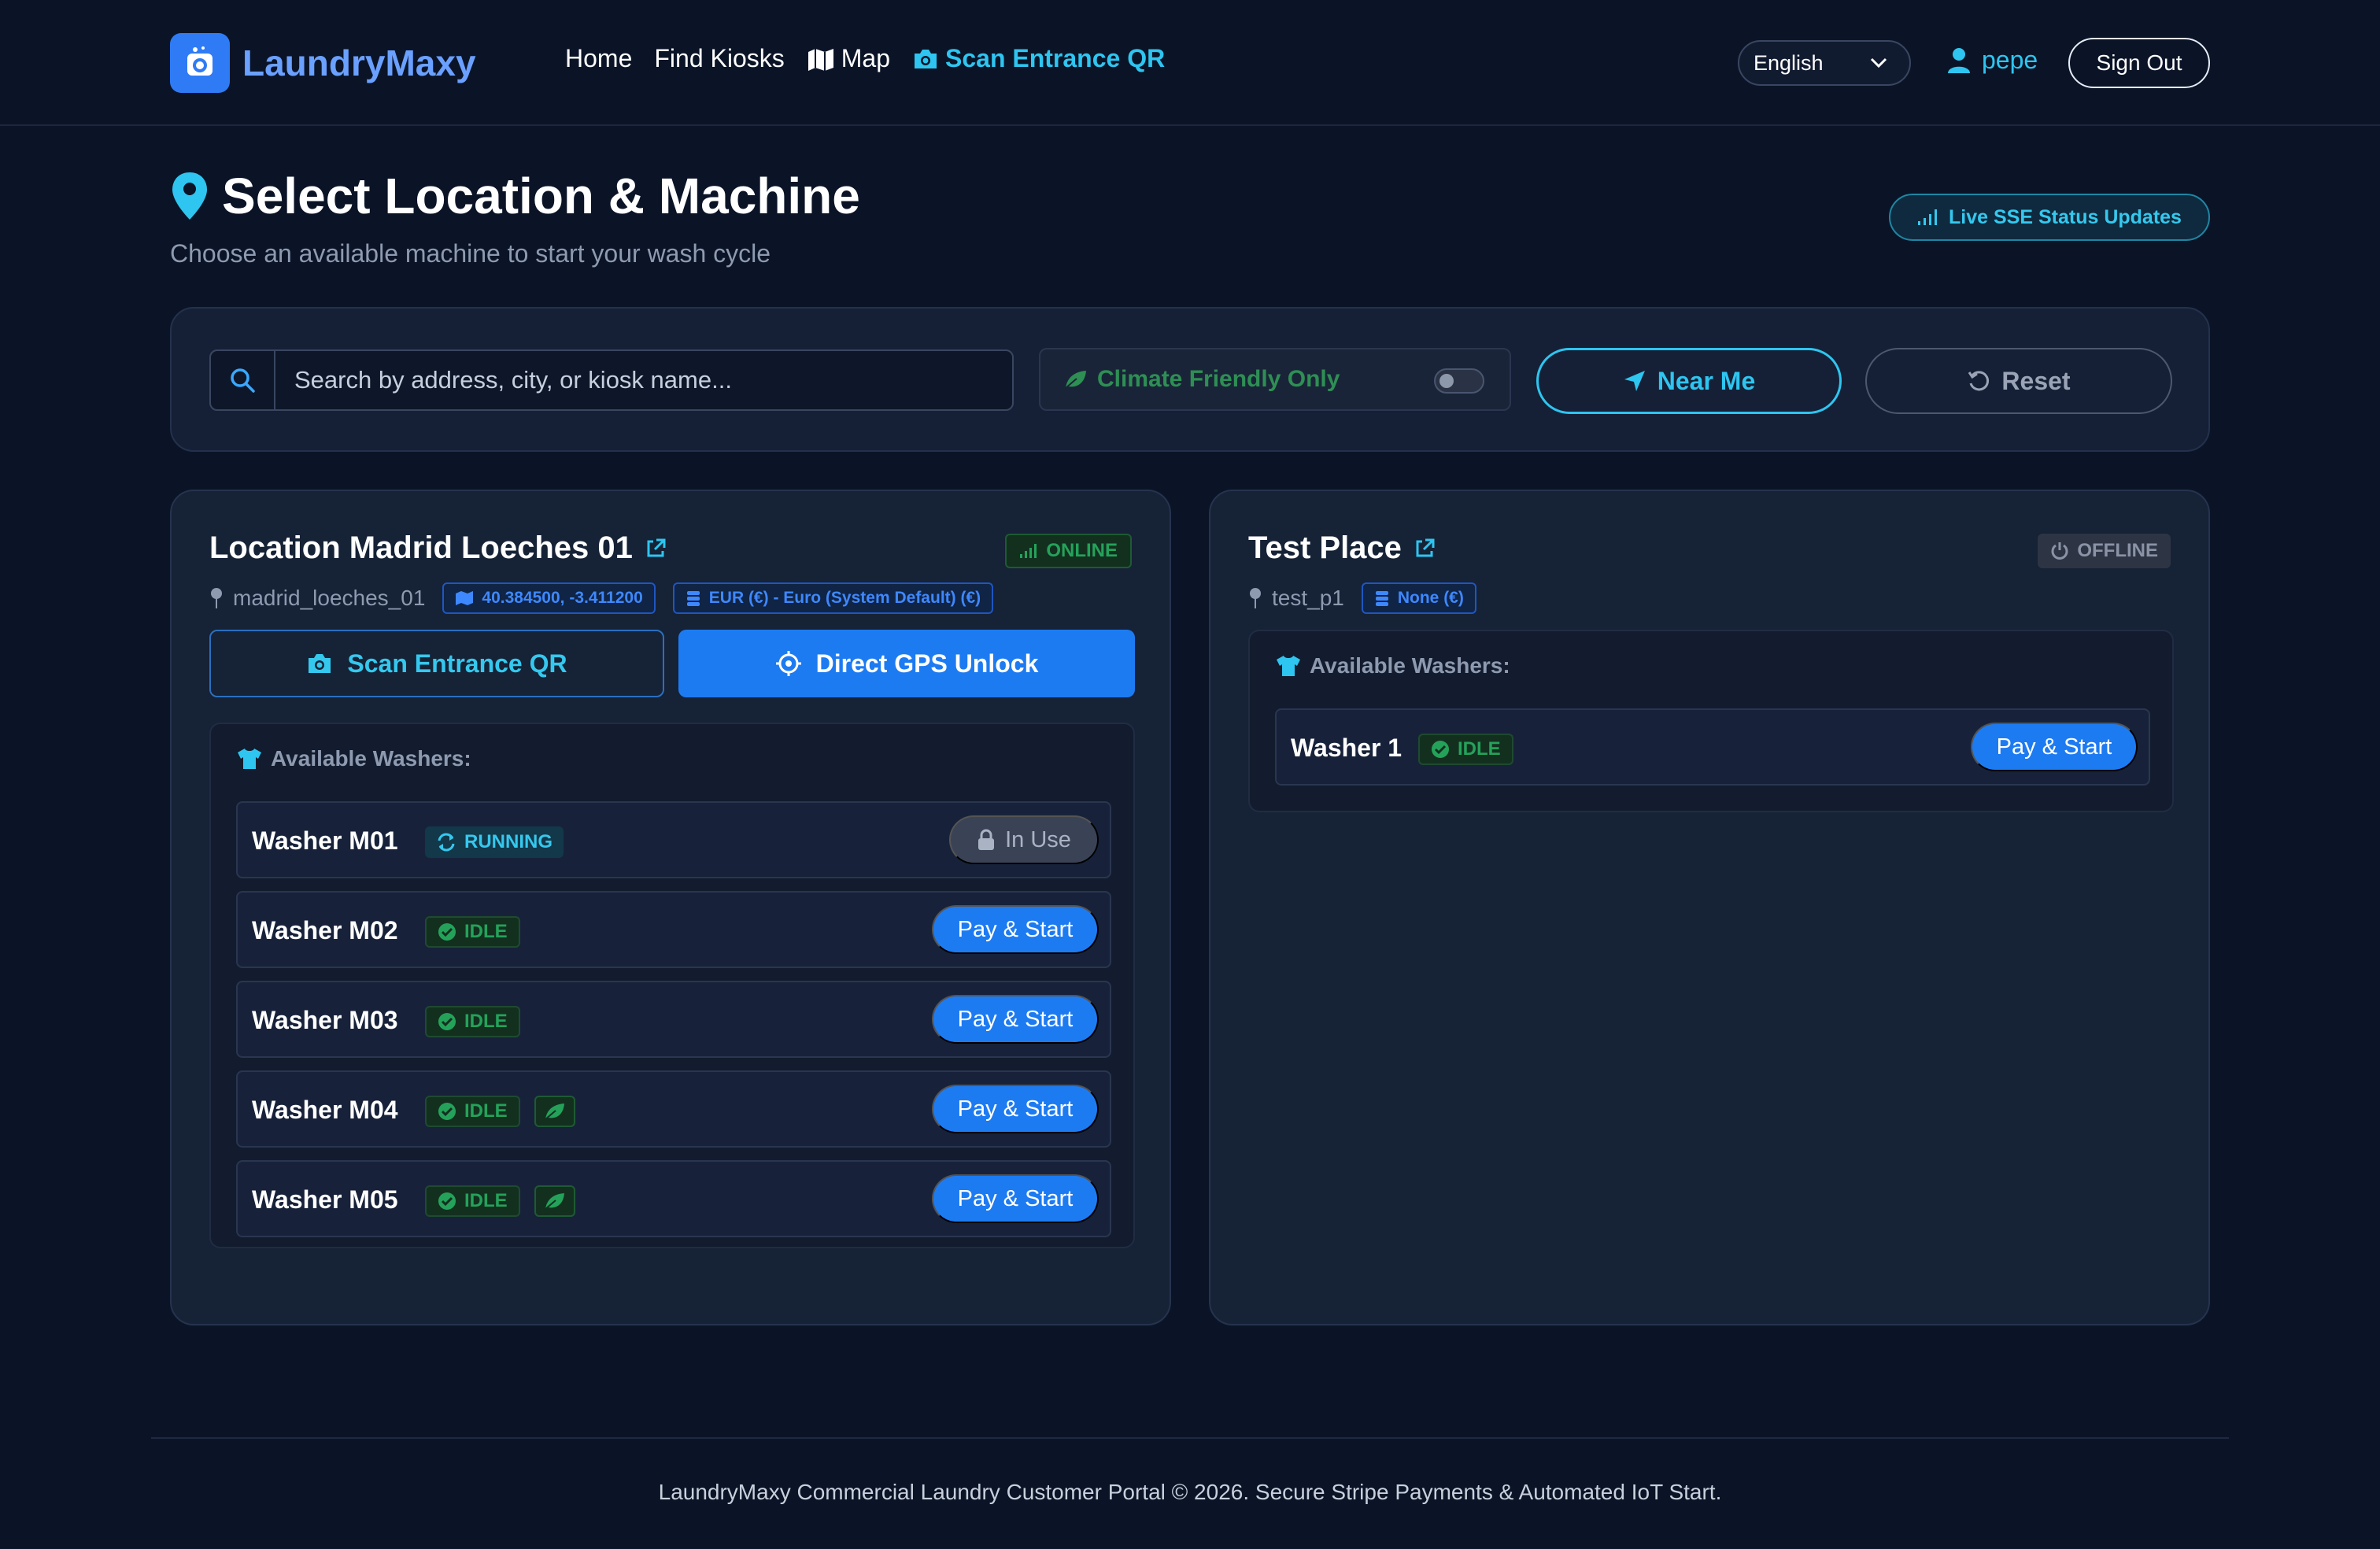  I want to click on washer-row: Washer M03 IDLE Pay & Start, so click(673, 1019).